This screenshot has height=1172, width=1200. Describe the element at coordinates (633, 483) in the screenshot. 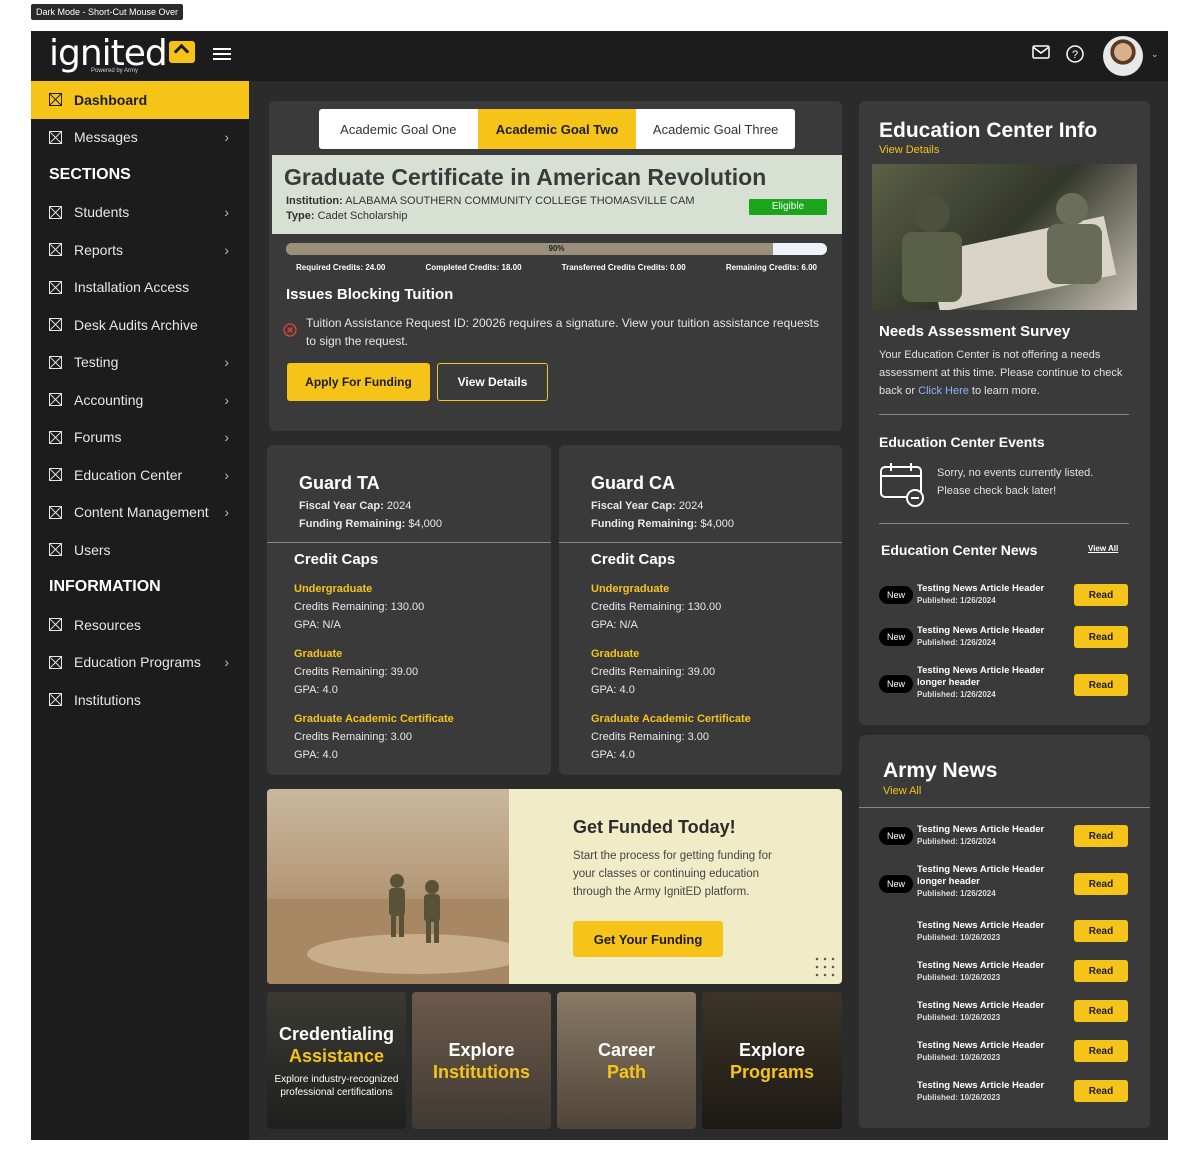

I see `funding-card-title: Guard CA` at that location.